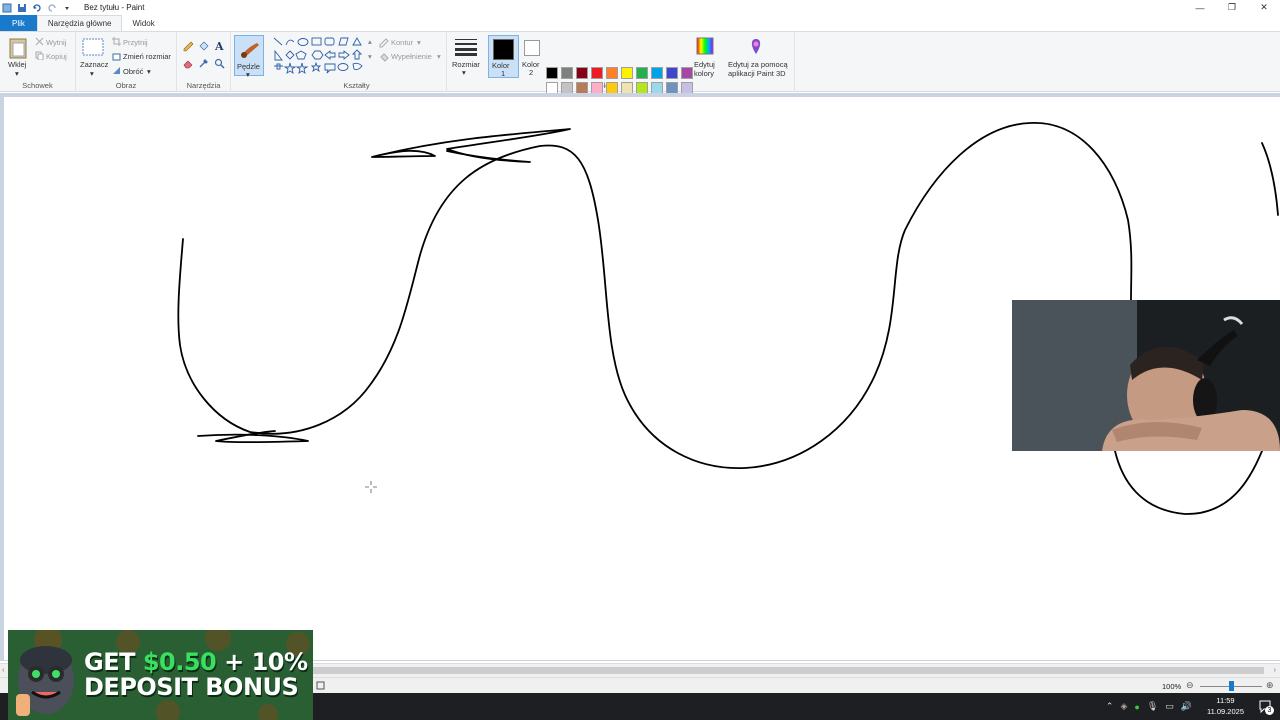  I want to click on close-icon: ✕, so click(1264, 7).